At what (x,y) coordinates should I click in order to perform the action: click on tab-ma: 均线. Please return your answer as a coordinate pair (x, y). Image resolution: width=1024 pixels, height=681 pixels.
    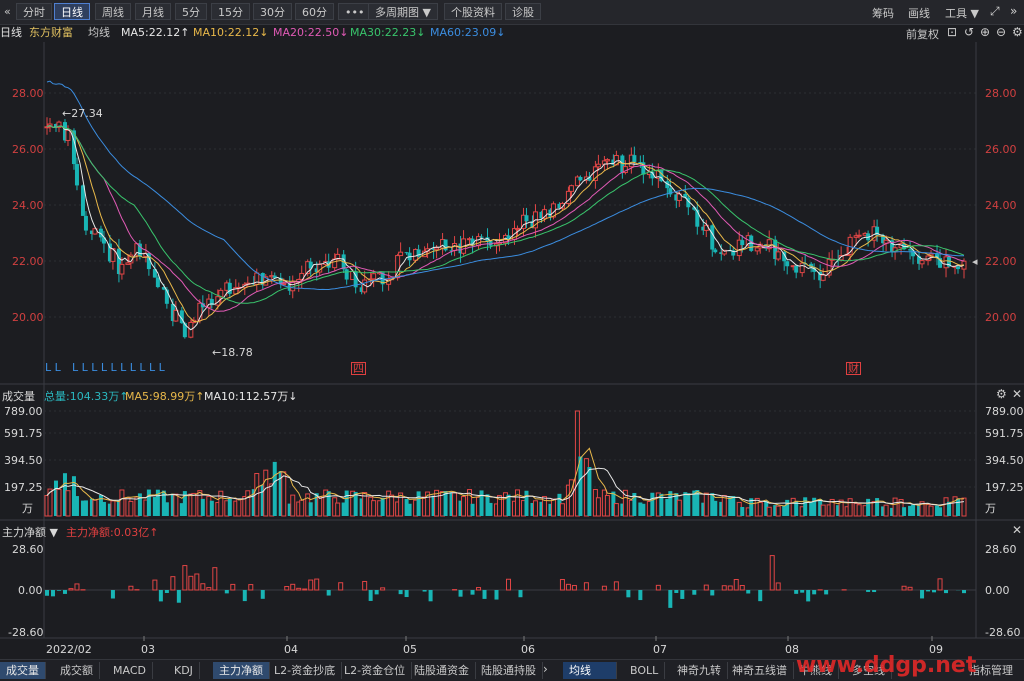
    Looking at the image, I should click on (590, 670).